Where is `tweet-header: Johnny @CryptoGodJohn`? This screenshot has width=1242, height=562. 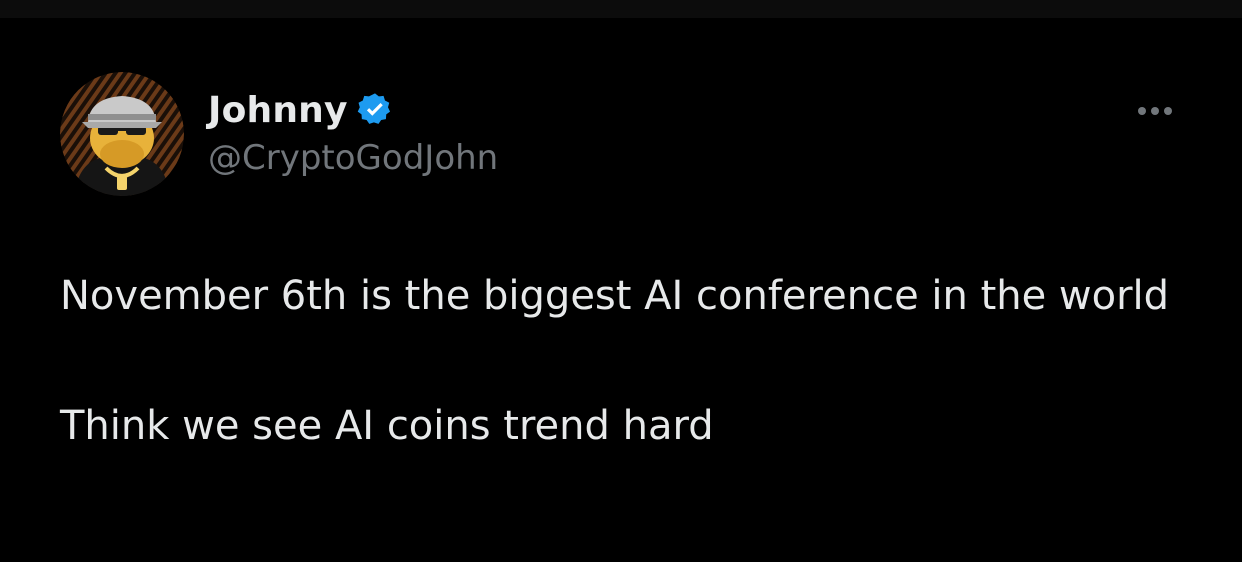 tweet-header: Johnny @CryptoGodJohn is located at coordinates (353, 132).